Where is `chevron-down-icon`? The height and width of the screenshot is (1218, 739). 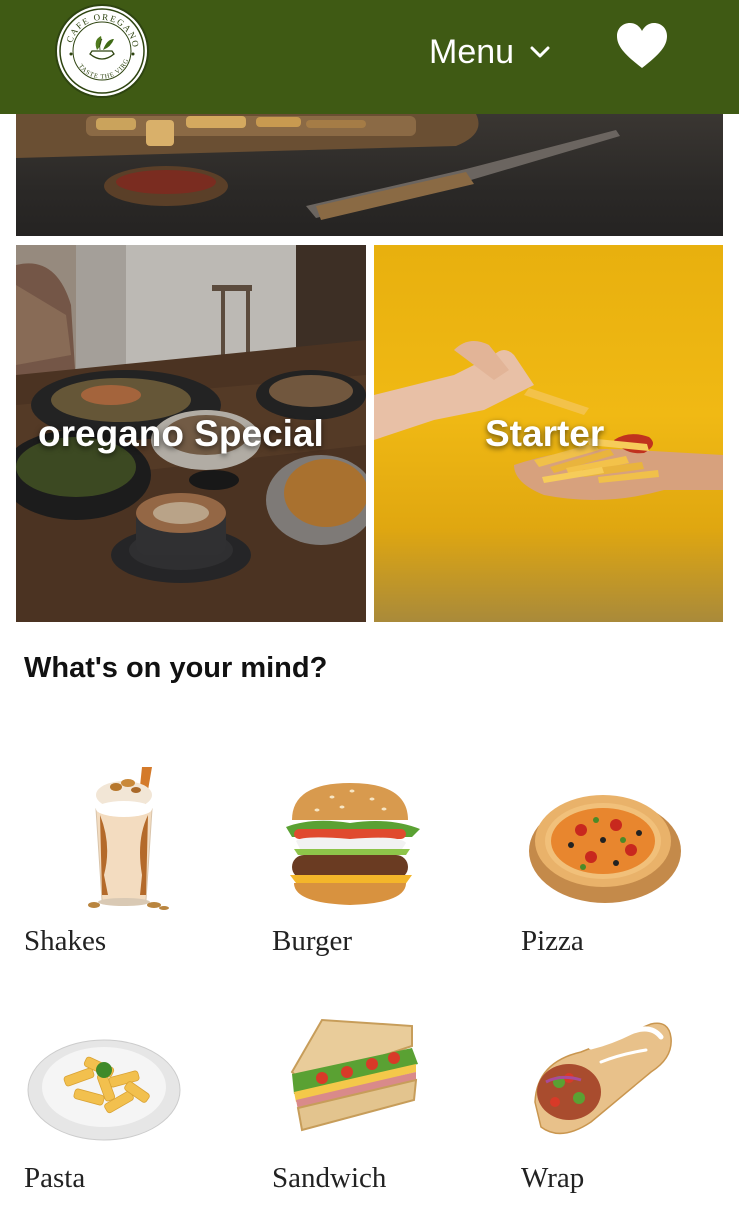 chevron-down-icon is located at coordinates (540, 52).